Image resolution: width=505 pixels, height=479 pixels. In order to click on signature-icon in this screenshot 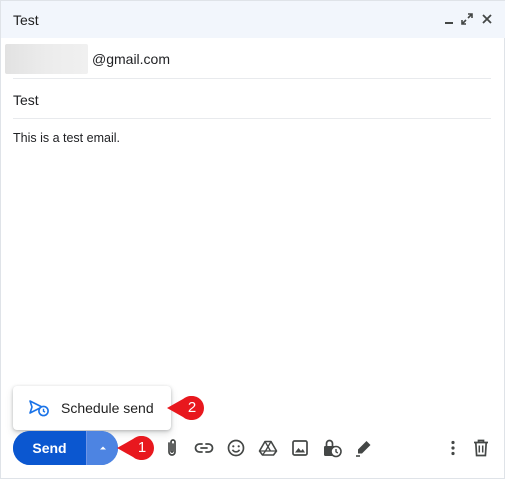, I will do `click(363, 449)`.